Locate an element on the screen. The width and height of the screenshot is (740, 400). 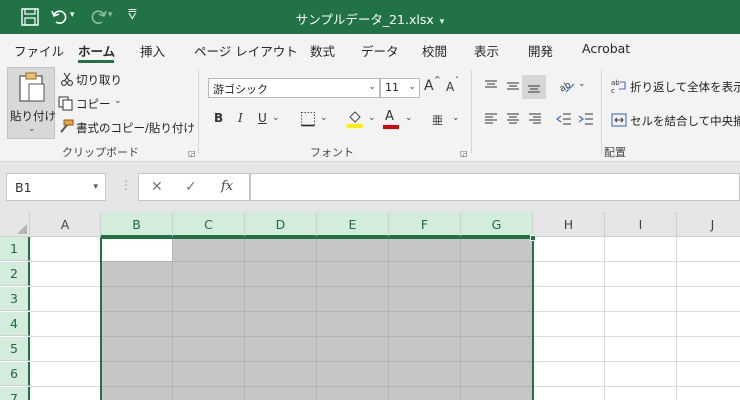
cell-H3 is located at coordinates (569, 299).